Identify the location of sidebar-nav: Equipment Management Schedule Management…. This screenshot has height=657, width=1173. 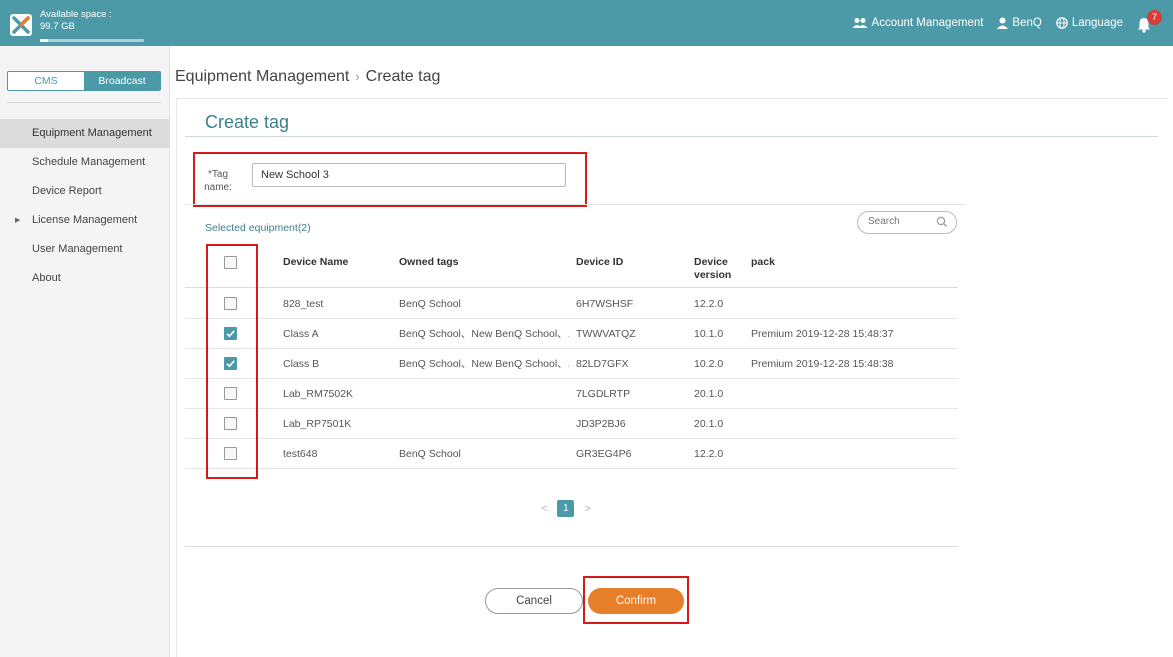
(85, 206).